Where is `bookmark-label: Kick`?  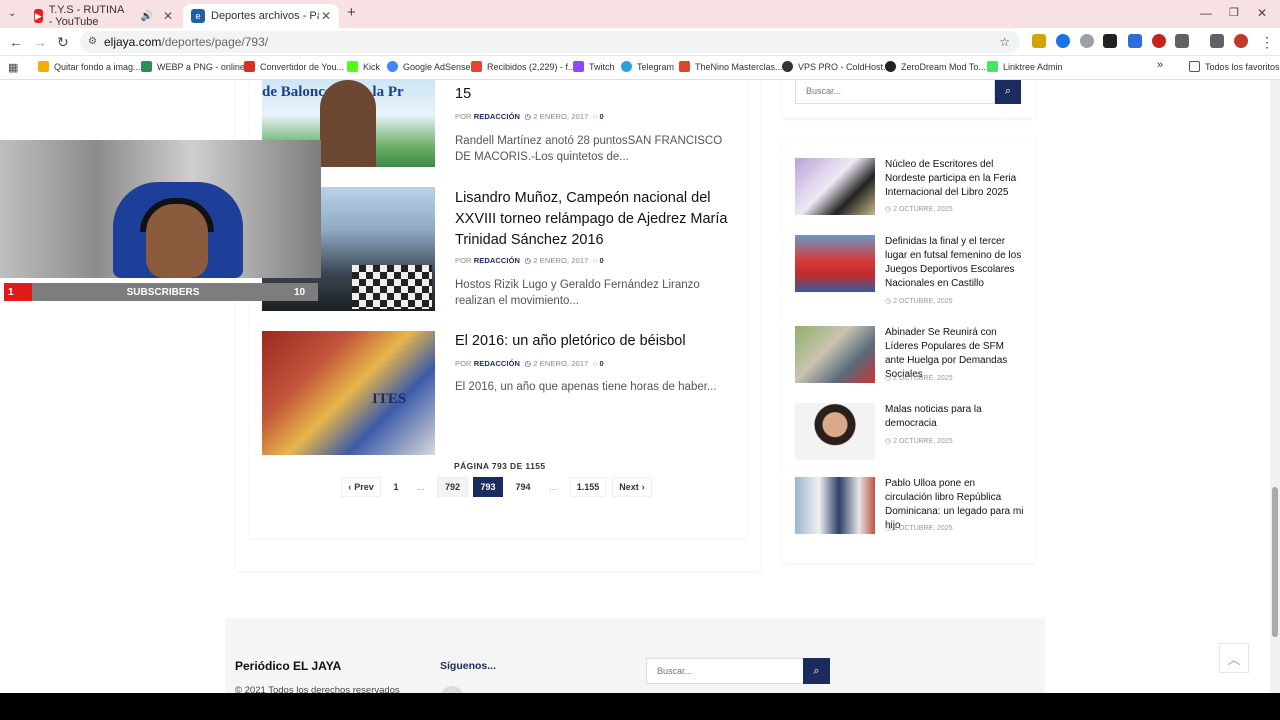
bookmark-label: Kick is located at coordinates (372, 66).